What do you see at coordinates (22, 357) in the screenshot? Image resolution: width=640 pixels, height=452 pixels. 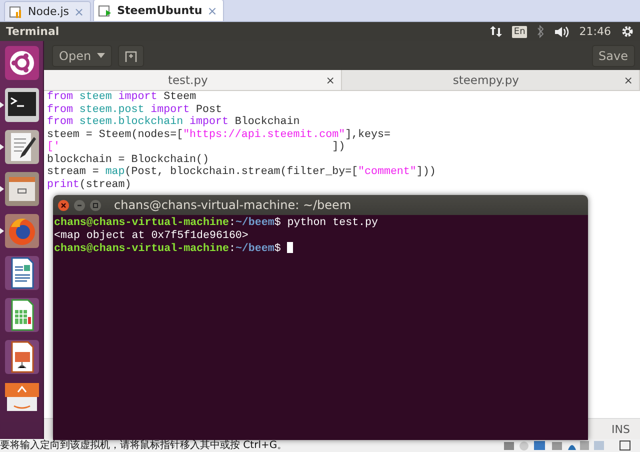 I see `presentation-icon` at bounding box center [22, 357].